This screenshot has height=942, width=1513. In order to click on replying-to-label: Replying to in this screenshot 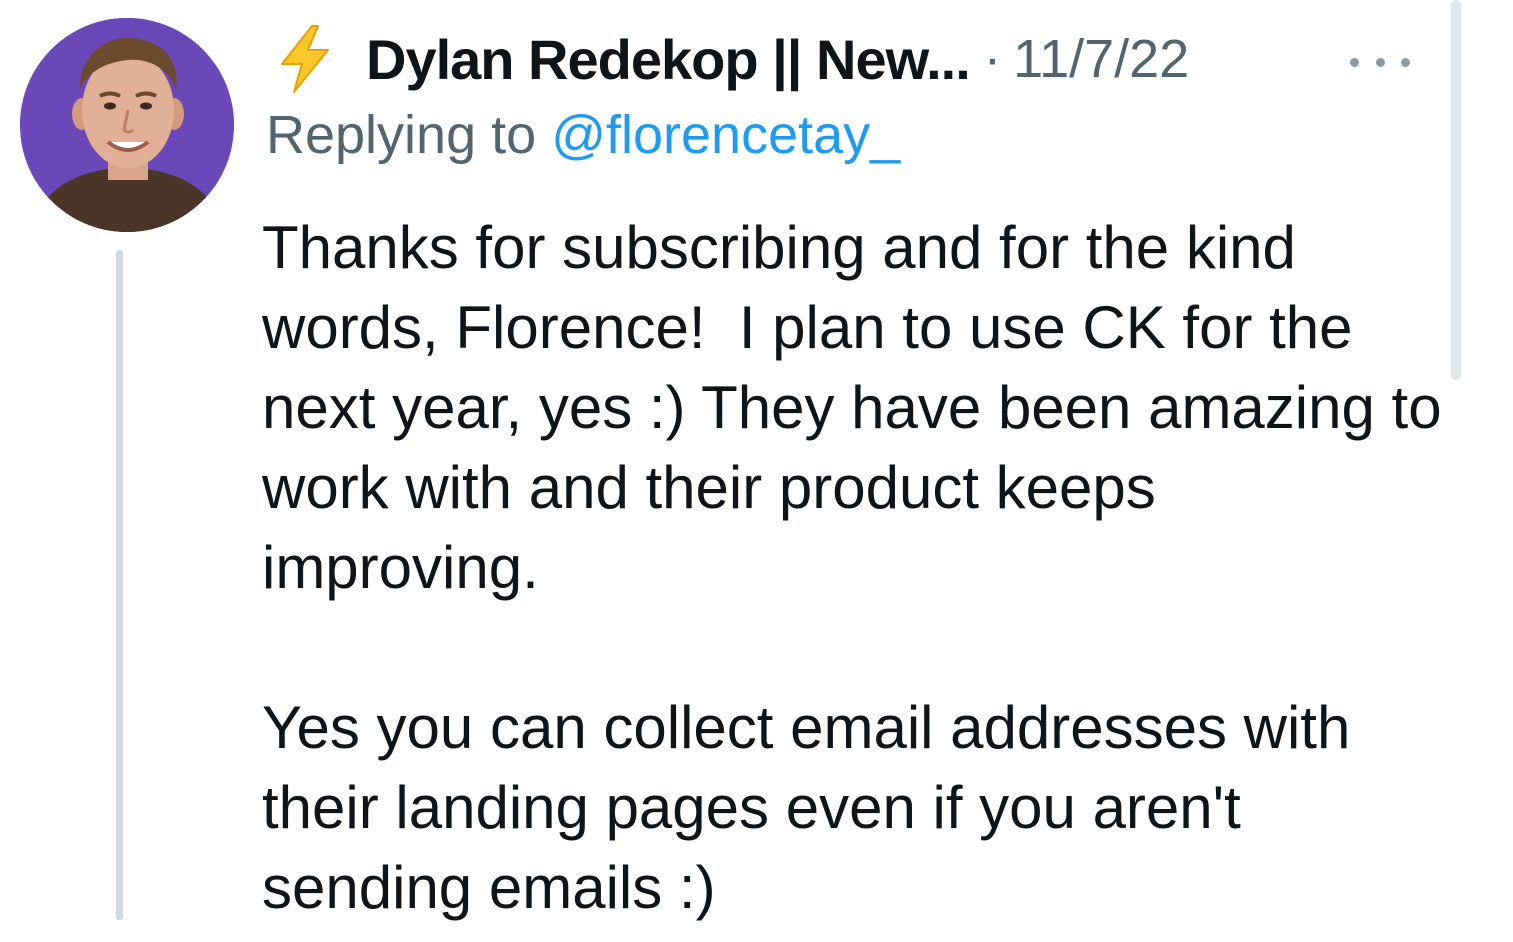, I will do `click(401, 135)`.